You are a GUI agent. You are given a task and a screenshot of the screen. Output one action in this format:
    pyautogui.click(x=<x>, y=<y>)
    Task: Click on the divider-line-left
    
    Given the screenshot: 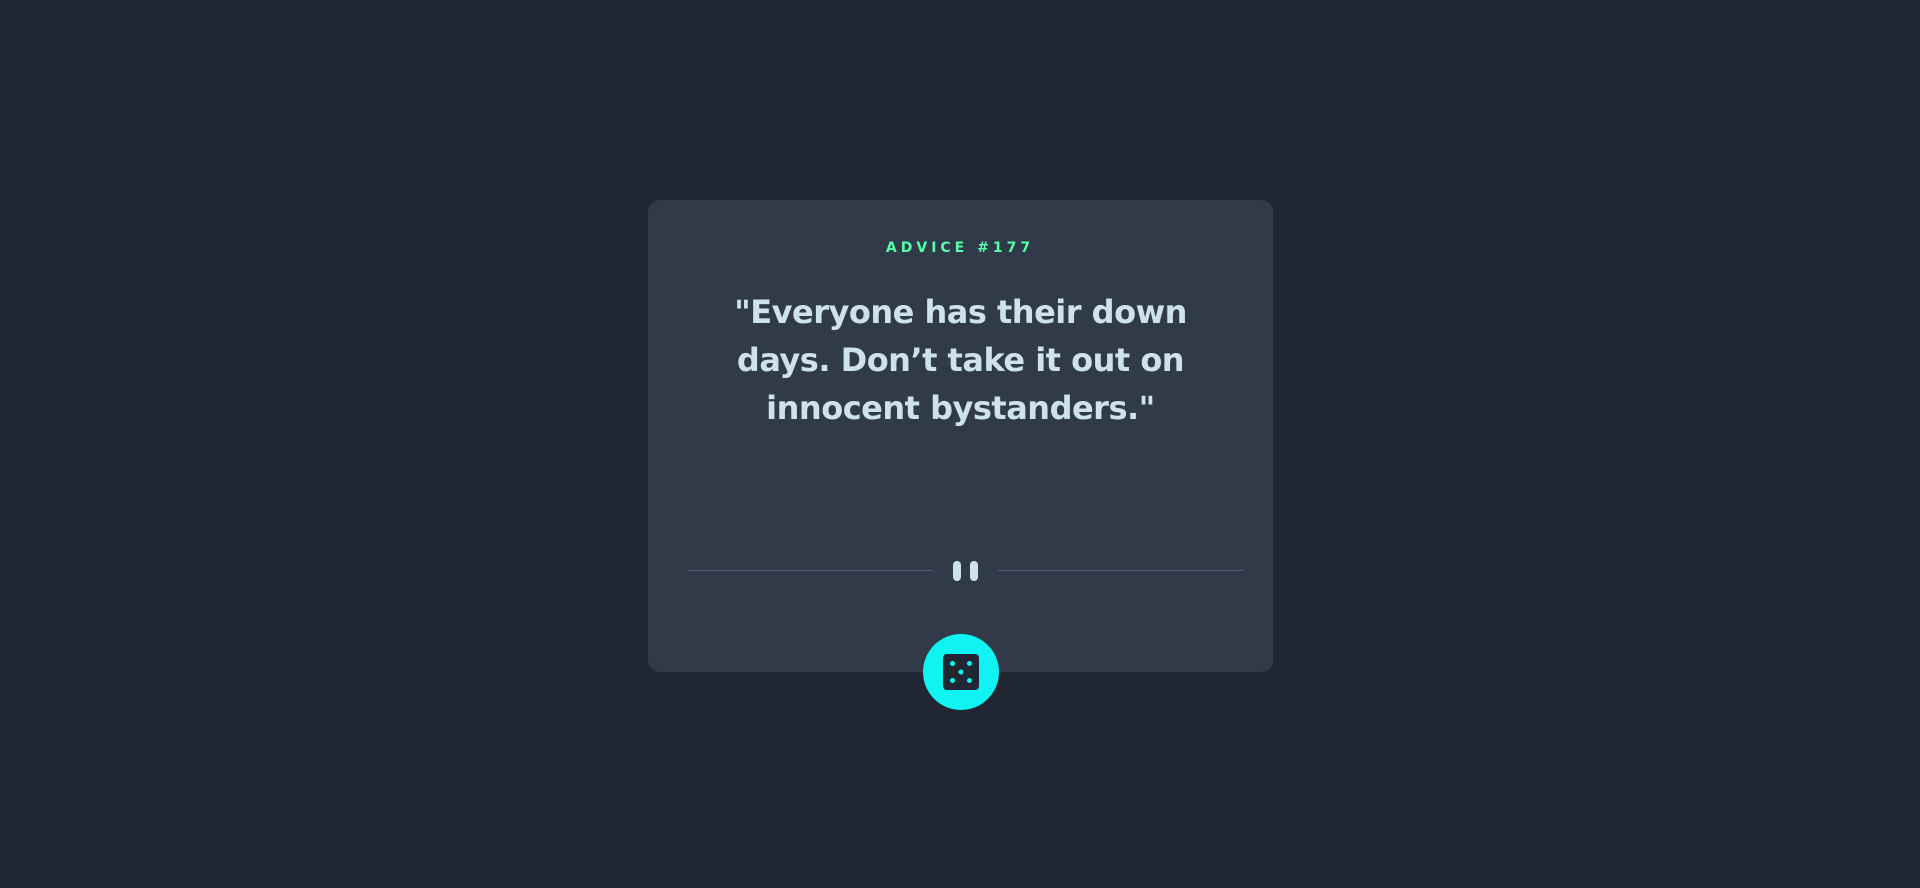 What is the action you would take?
    pyautogui.click(x=810, y=570)
    